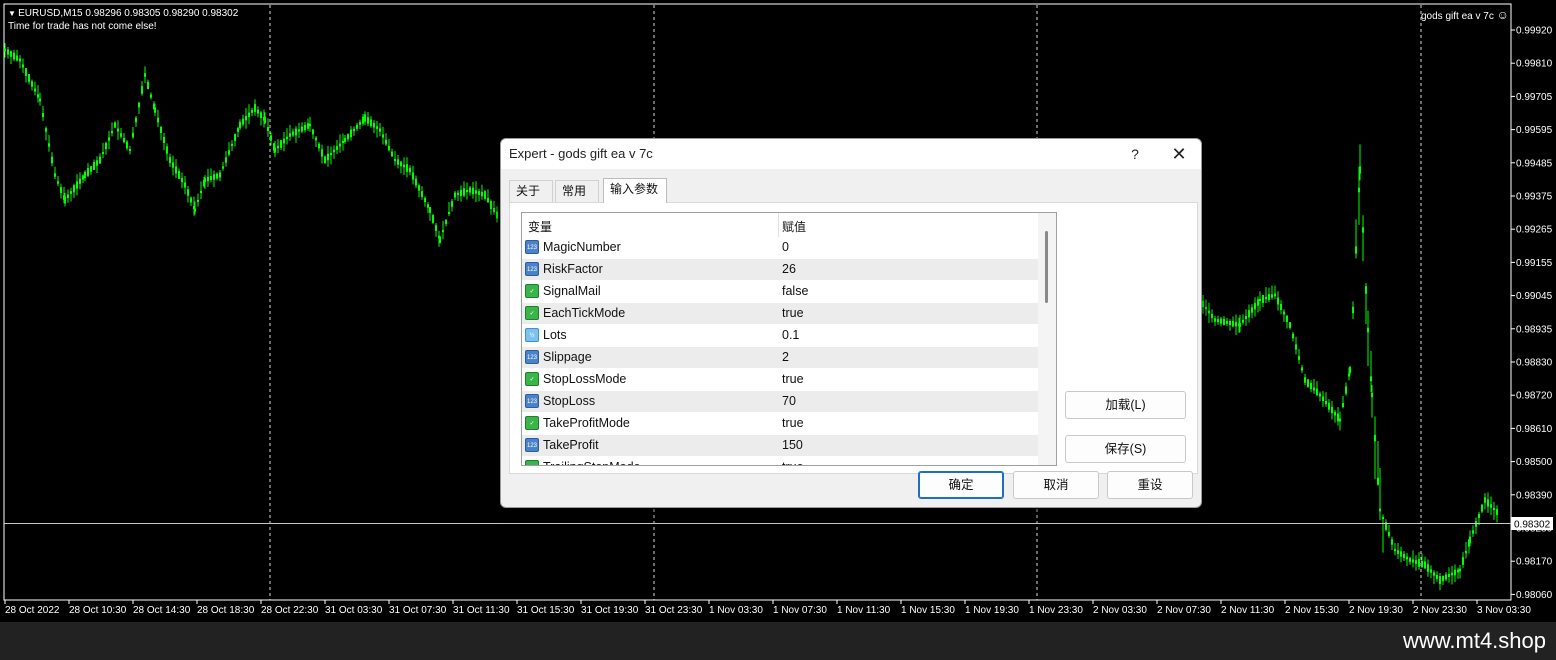  Describe the element at coordinates (780, 270) in the screenshot. I see `table-row: 123 RiskFactor 26` at that location.